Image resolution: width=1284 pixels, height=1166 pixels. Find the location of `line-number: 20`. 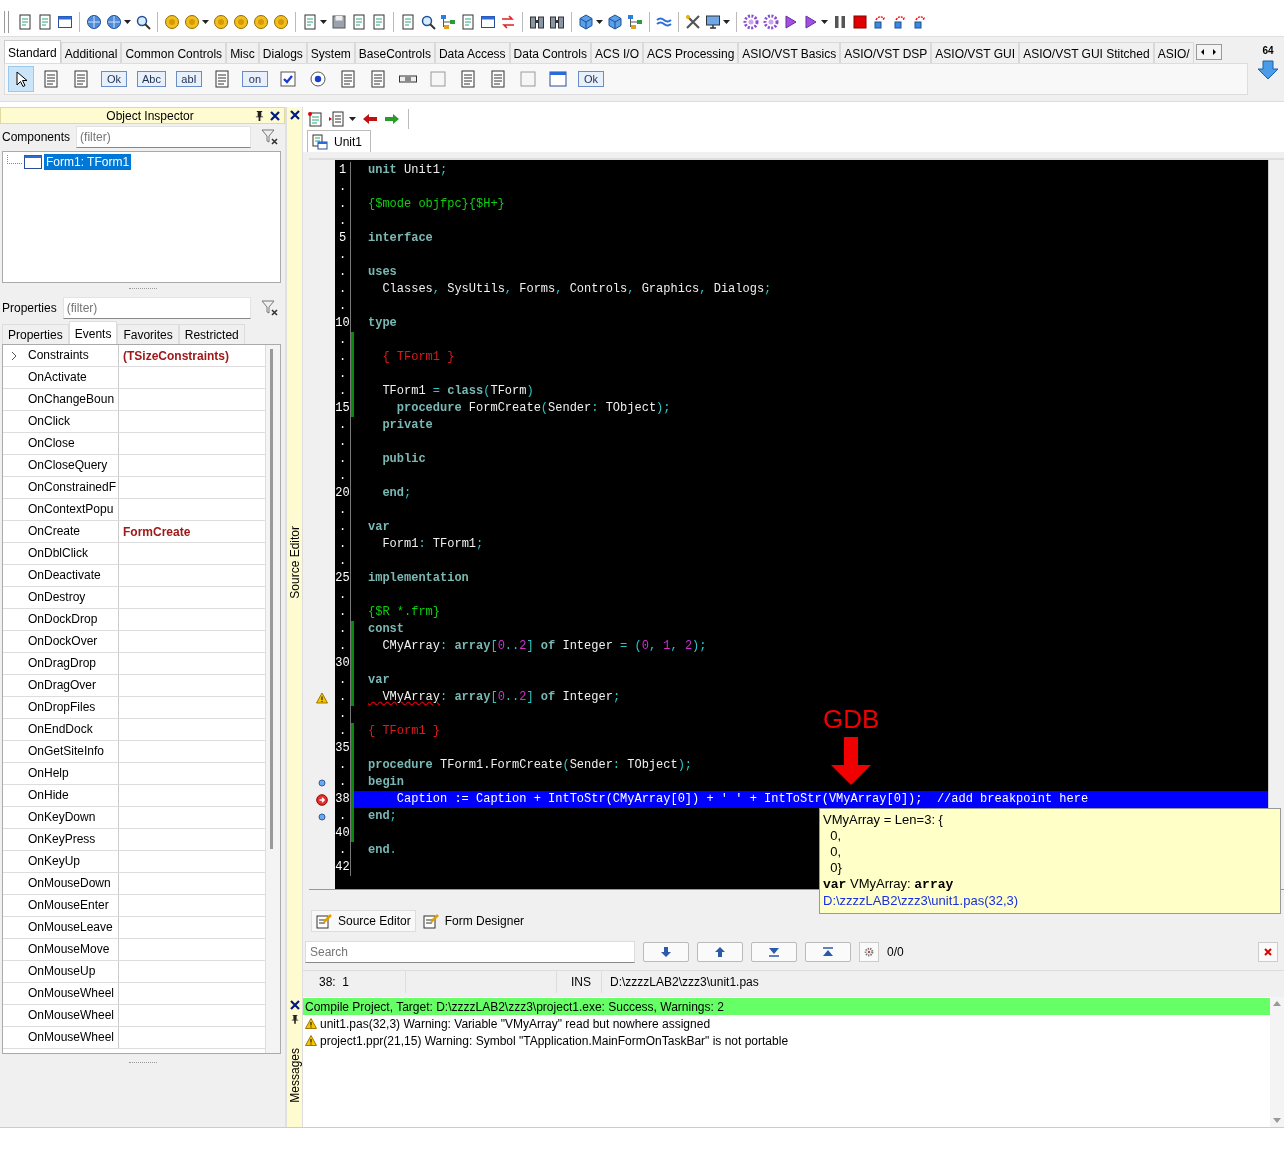

line-number: 20 is located at coordinates (343, 493).